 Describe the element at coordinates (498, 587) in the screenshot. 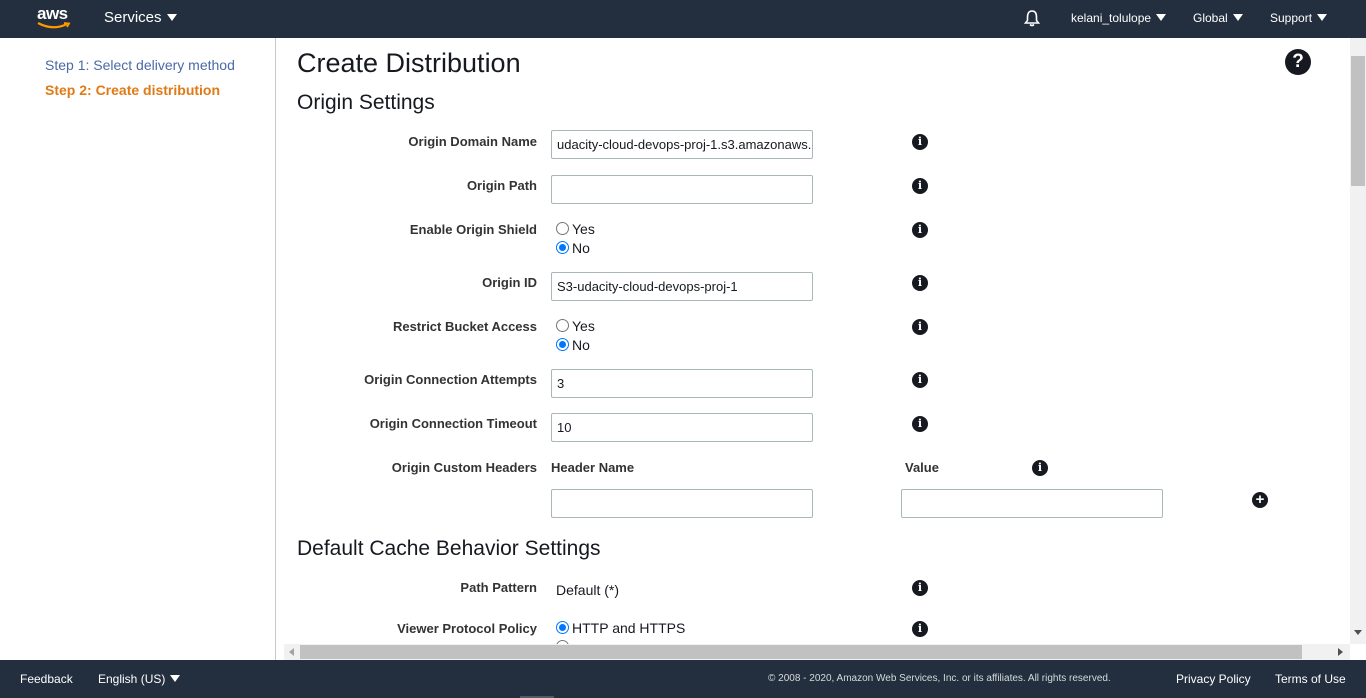

I see `path-pattern-label: Path Pattern` at that location.